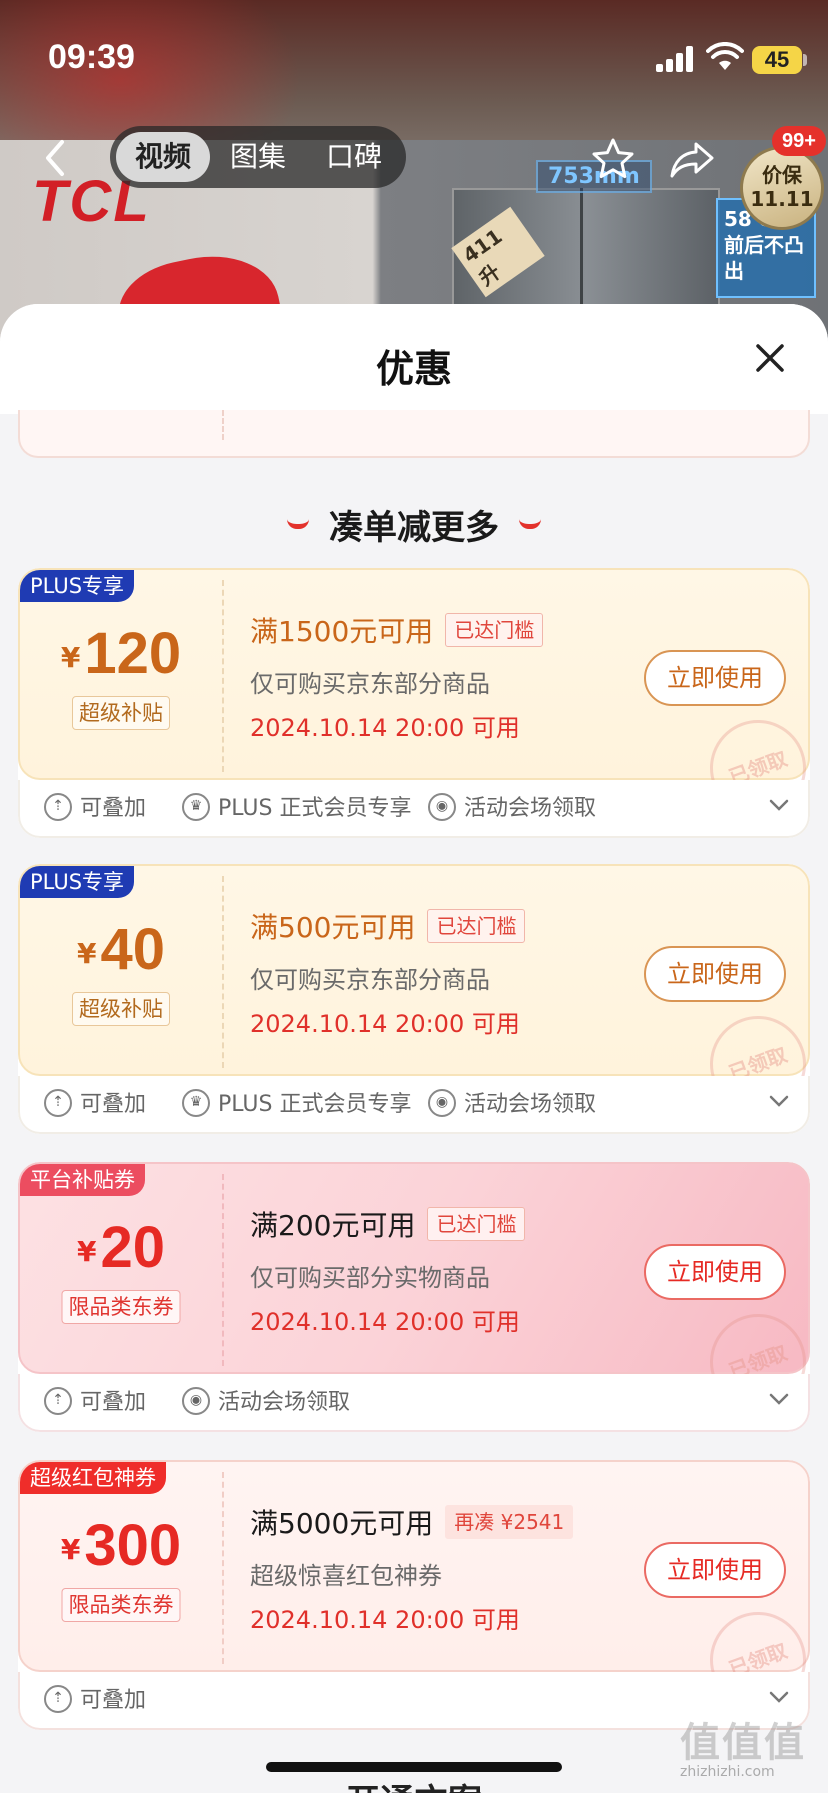 The width and height of the screenshot is (828, 1793). I want to click on condition-row: 满500元可用 已达门槛, so click(388, 926).